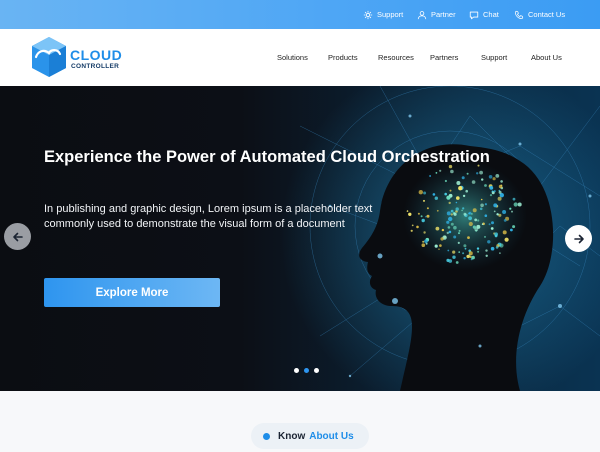  Describe the element at coordinates (96, 55) in the screenshot. I see `logo-title: CLOUD` at that location.